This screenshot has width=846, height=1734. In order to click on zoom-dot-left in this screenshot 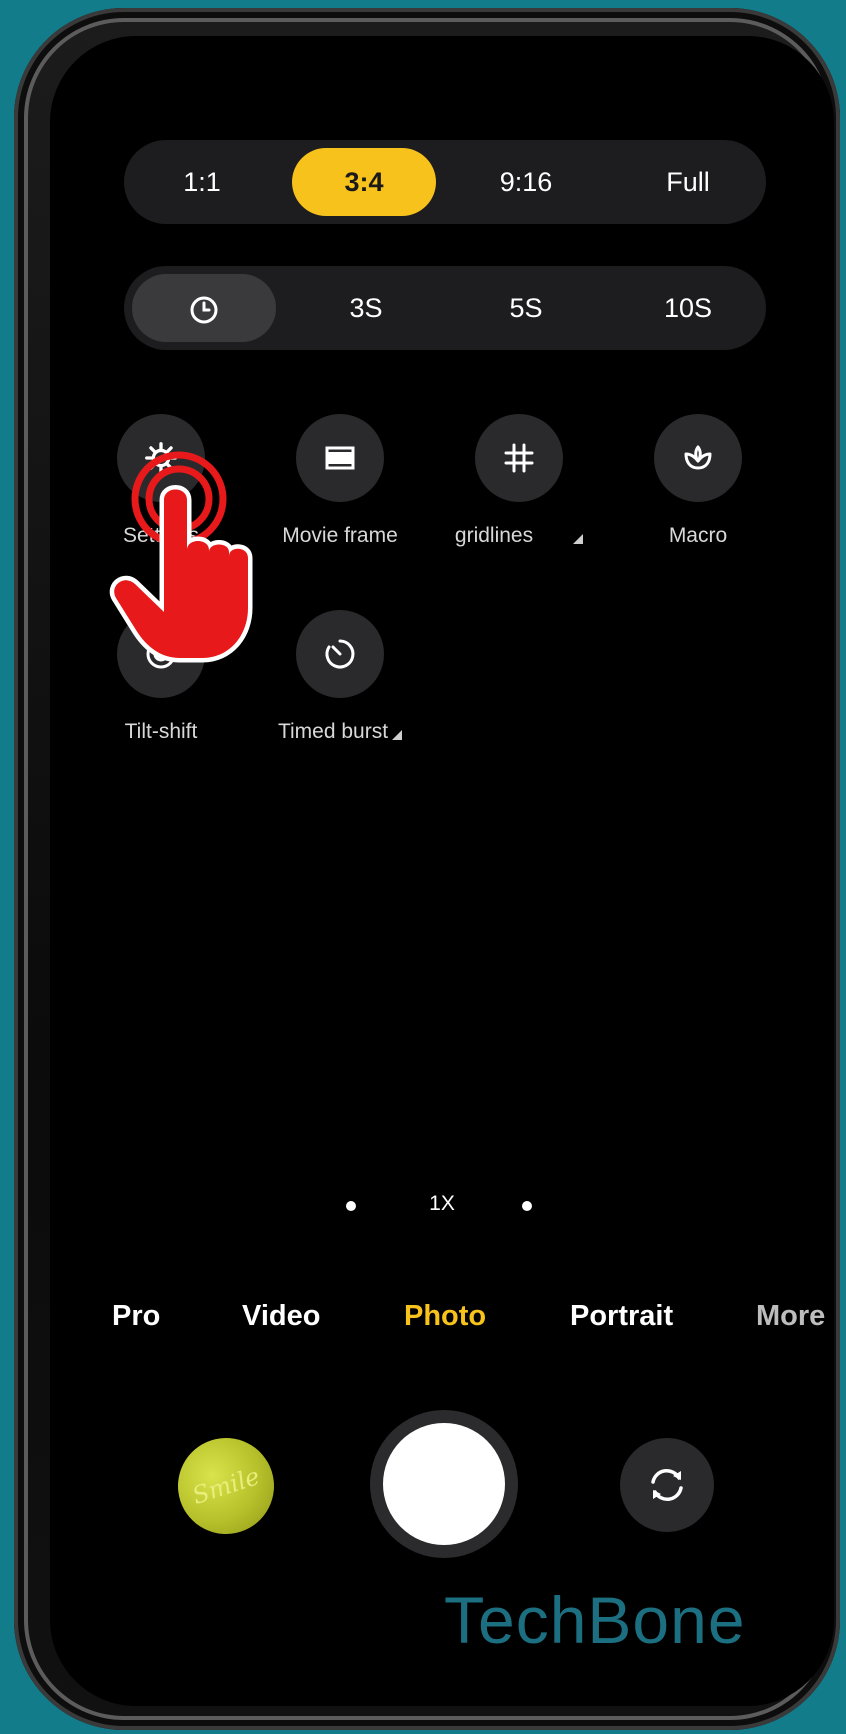, I will do `click(351, 1206)`.